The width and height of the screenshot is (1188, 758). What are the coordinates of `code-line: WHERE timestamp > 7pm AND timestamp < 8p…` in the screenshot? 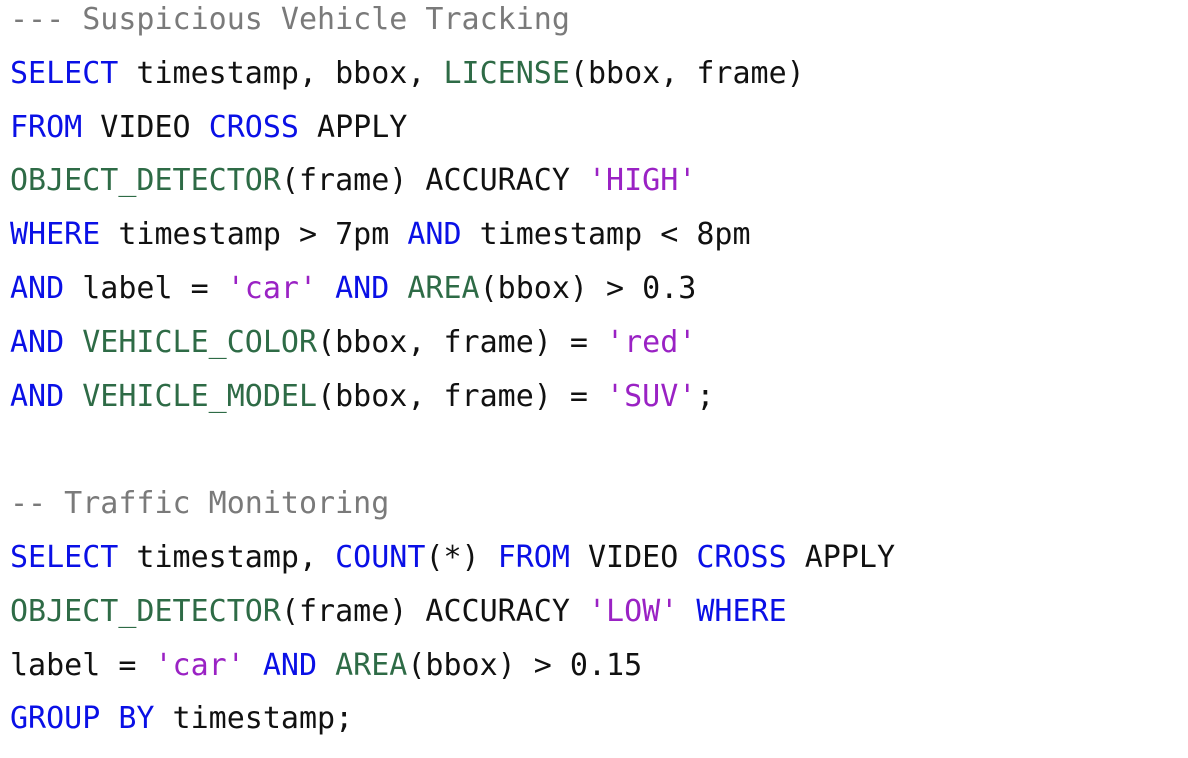 It's located at (380, 241).